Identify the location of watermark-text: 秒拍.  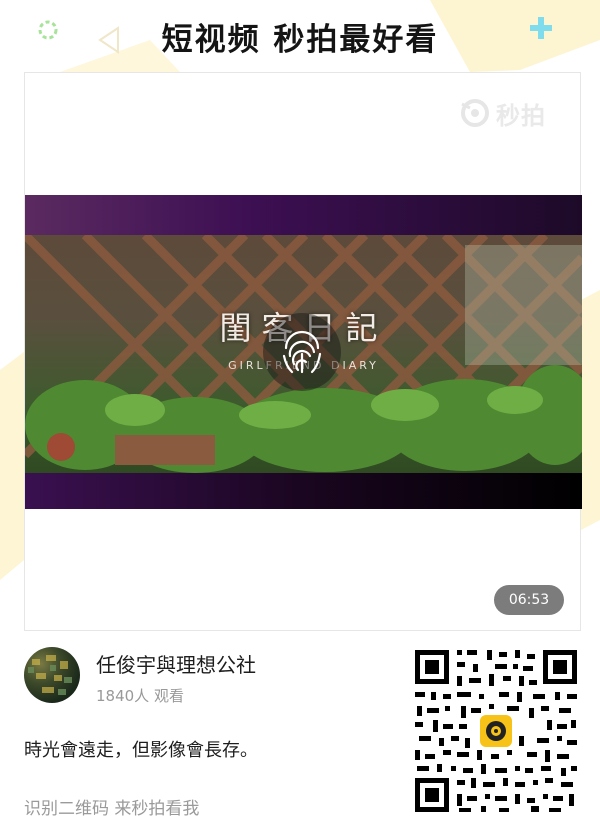
(521, 115).